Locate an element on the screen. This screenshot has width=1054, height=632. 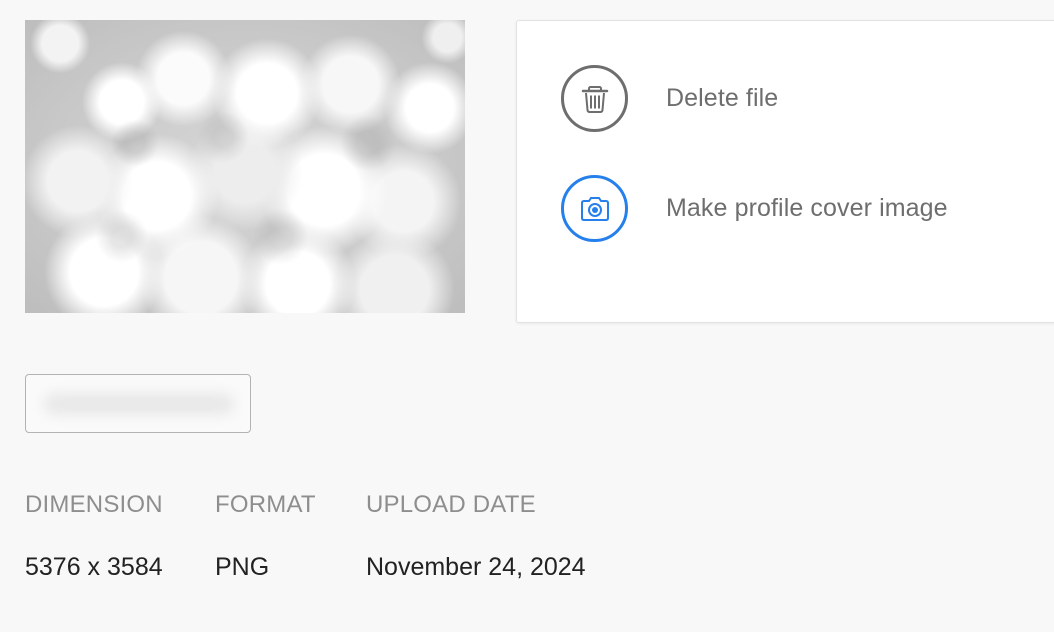
format-label: FORMAT is located at coordinates (265, 504).